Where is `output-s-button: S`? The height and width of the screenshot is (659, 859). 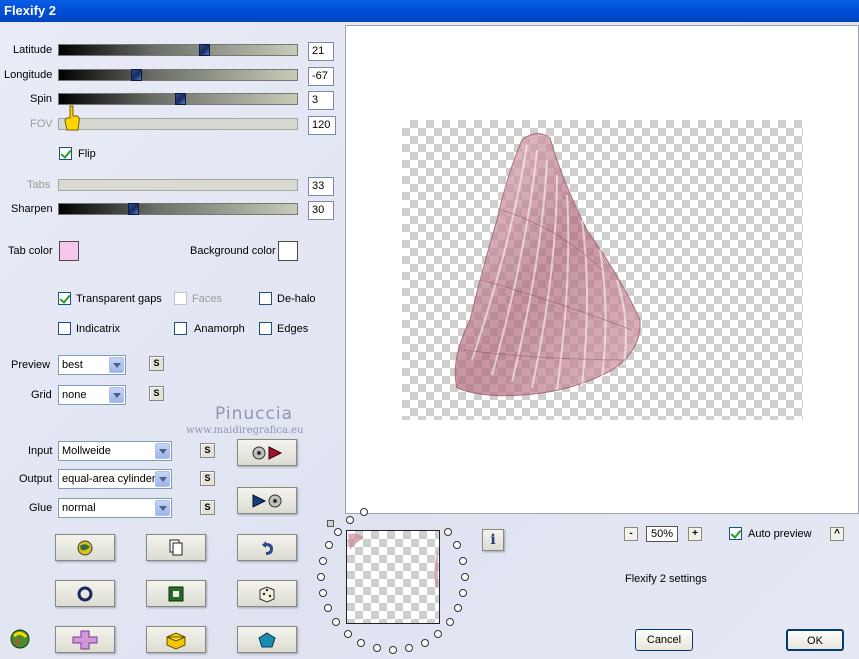 output-s-button: S is located at coordinates (207, 478).